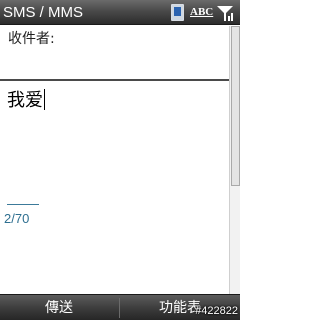  I want to click on character-counter: 2/70, so click(17, 218).